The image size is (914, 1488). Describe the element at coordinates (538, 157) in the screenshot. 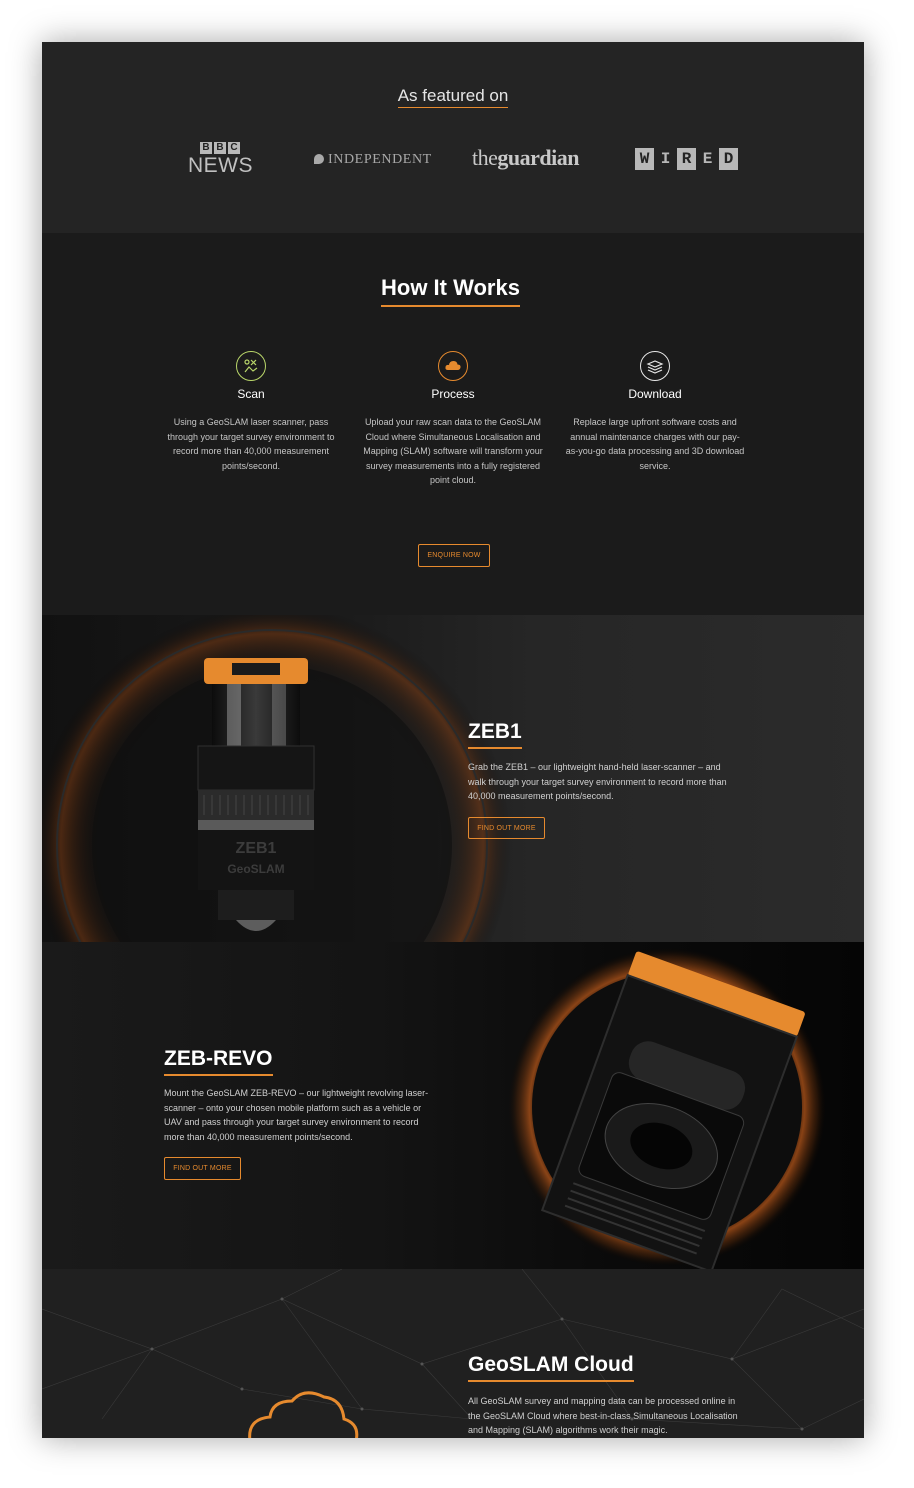

I see `guardian-name-text: guardian` at that location.